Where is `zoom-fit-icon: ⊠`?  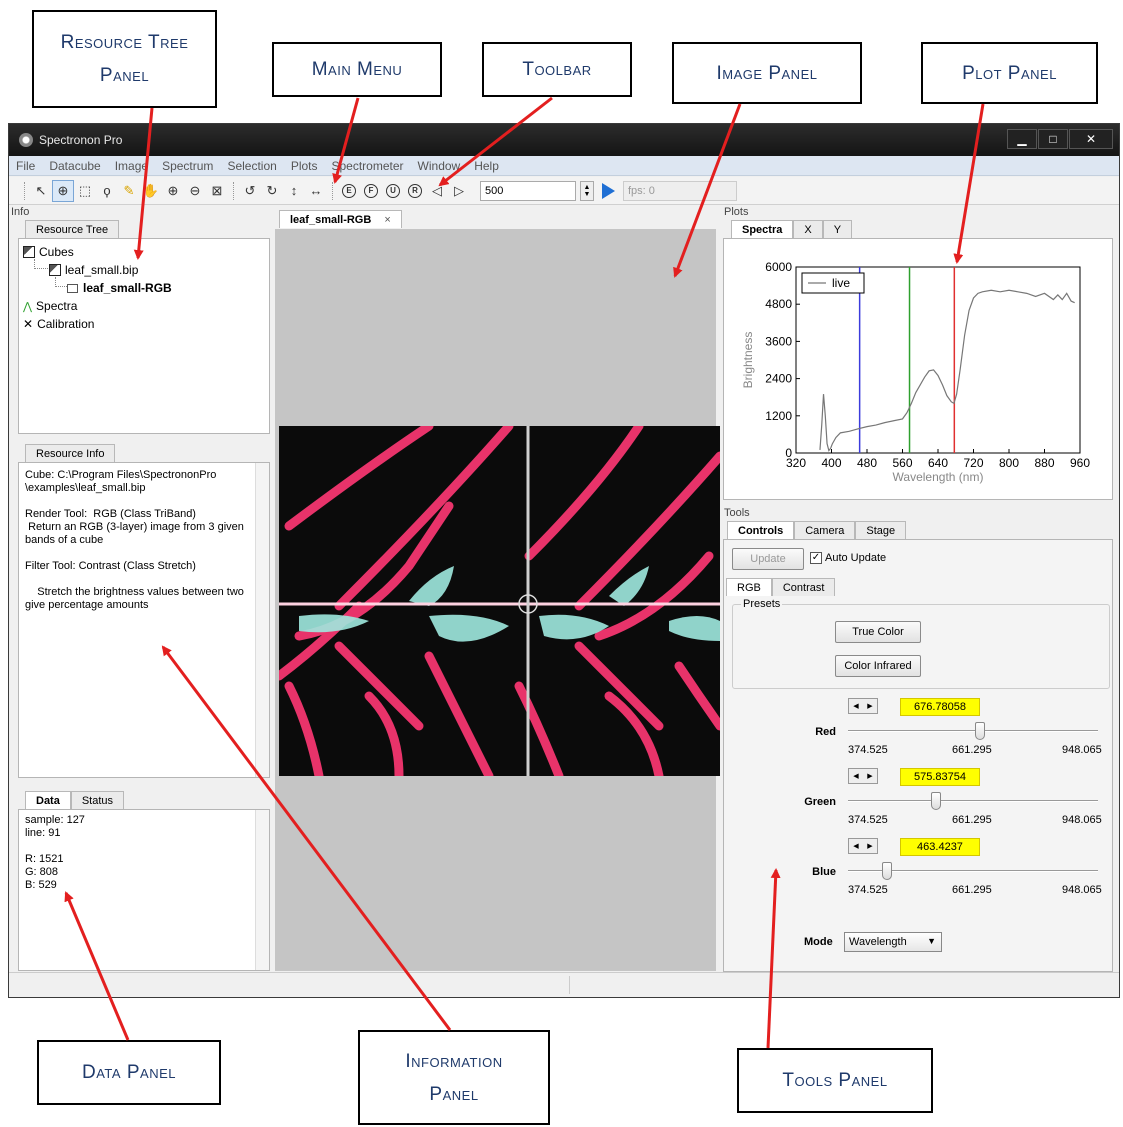 zoom-fit-icon: ⊠ is located at coordinates (217, 191).